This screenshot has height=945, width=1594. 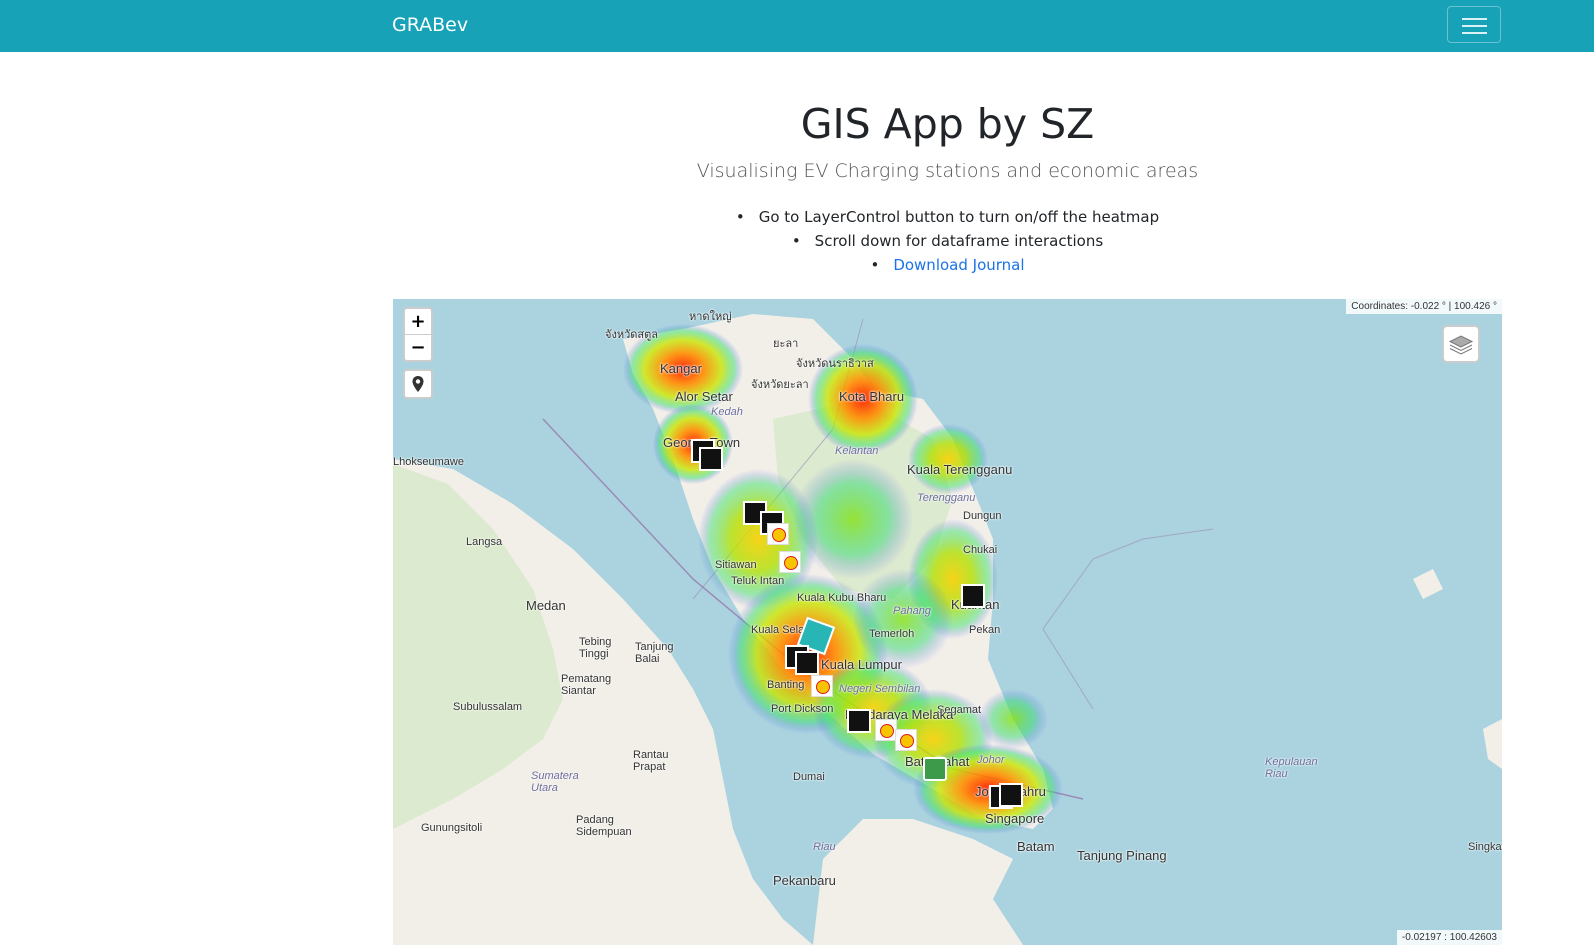 What do you see at coordinates (835, 364) in the screenshot?
I see `map-label: จังหวัดนราธิวาส` at bounding box center [835, 364].